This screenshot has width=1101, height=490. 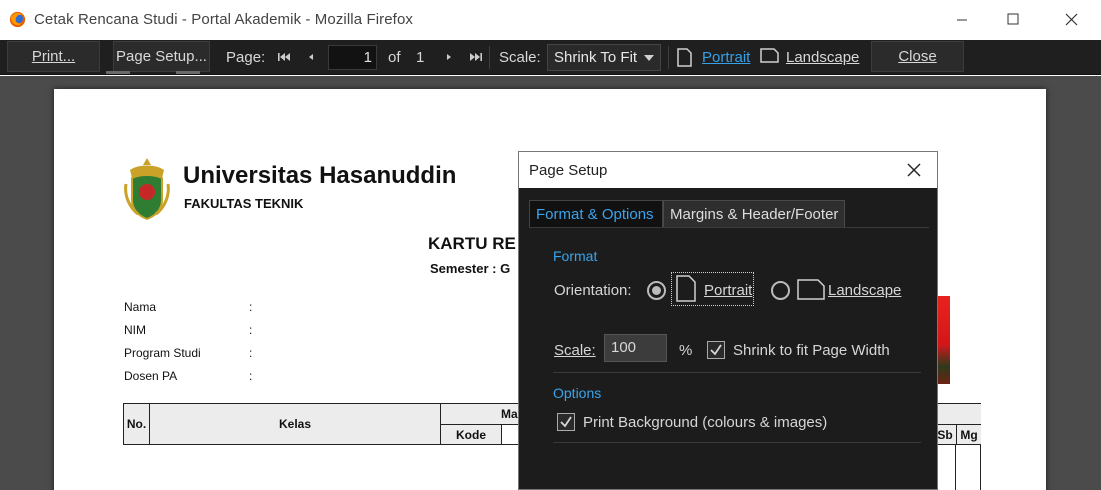 I want to click on maximize-button, so click(x=1013, y=20).